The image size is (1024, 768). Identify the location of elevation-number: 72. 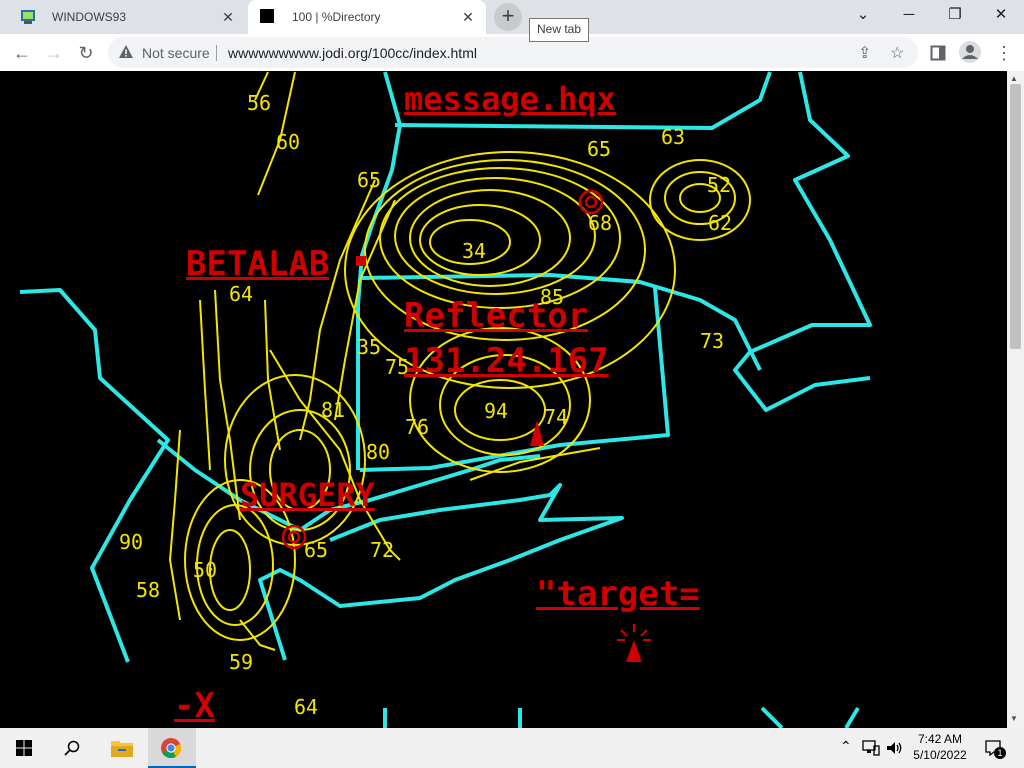
(382, 550).